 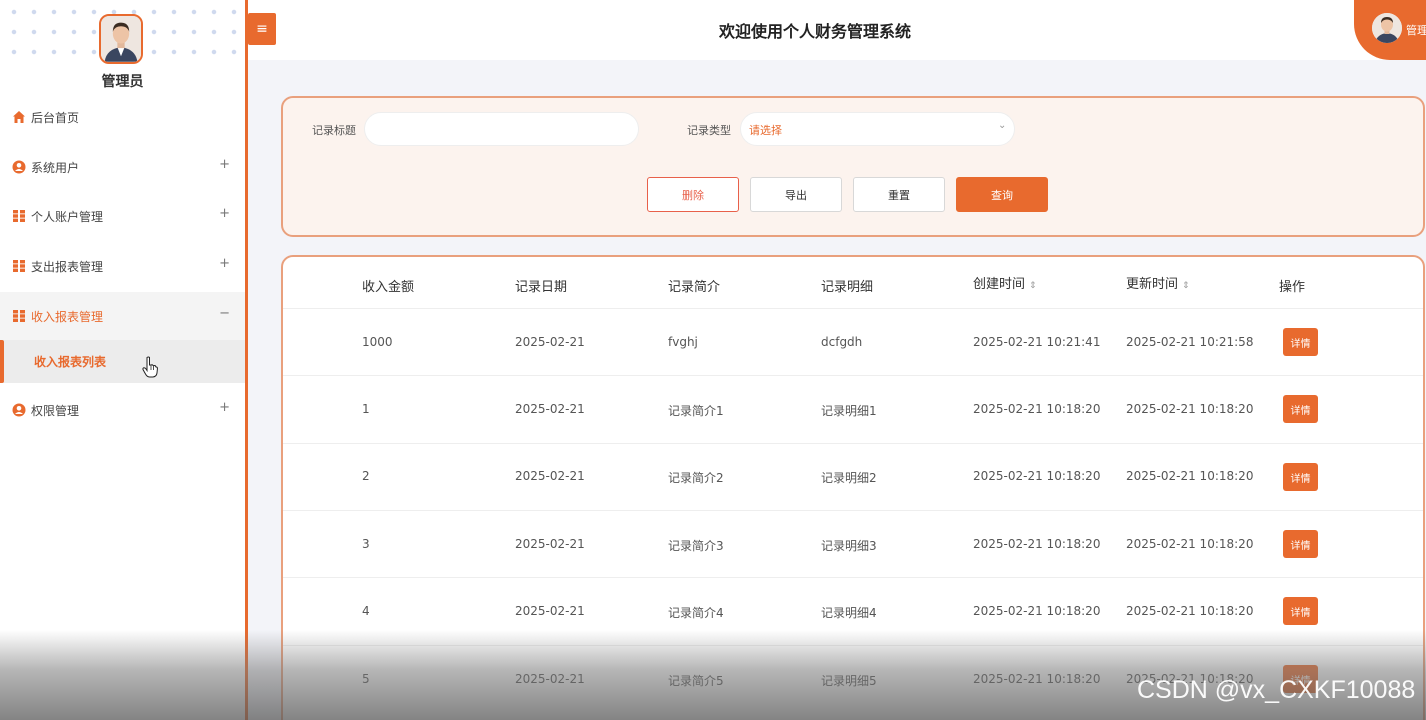 What do you see at coordinates (696, 681) in the screenshot?
I see `cell-intro: 记录简介5` at bounding box center [696, 681].